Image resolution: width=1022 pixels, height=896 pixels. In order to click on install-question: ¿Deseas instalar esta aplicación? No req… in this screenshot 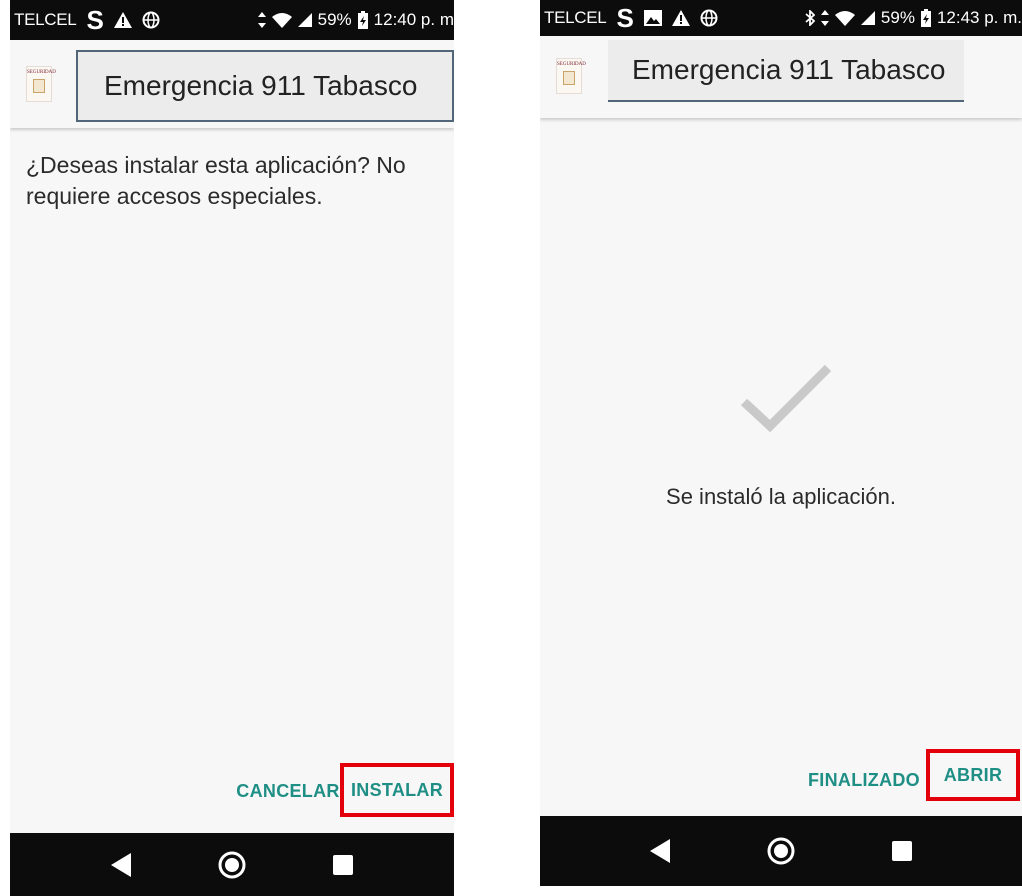, I will do `click(216, 180)`.